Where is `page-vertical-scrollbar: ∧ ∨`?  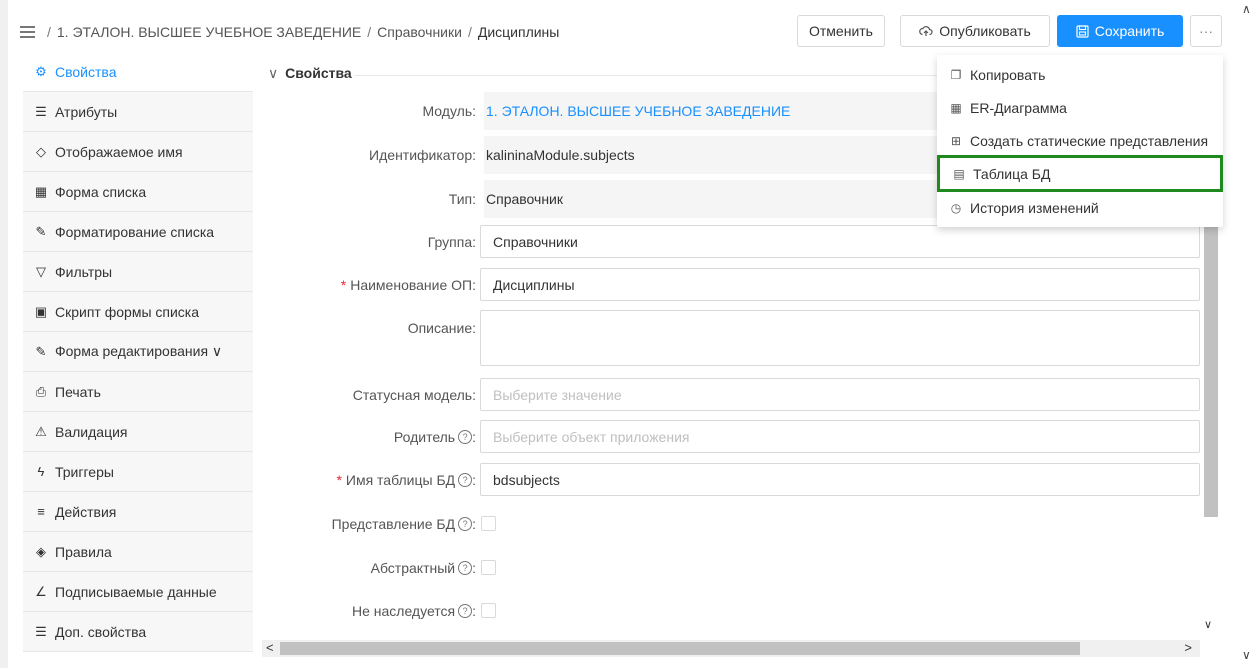
page-vertical-scrollbar: ∧ ∨ is located at coordinates (1248, 334).